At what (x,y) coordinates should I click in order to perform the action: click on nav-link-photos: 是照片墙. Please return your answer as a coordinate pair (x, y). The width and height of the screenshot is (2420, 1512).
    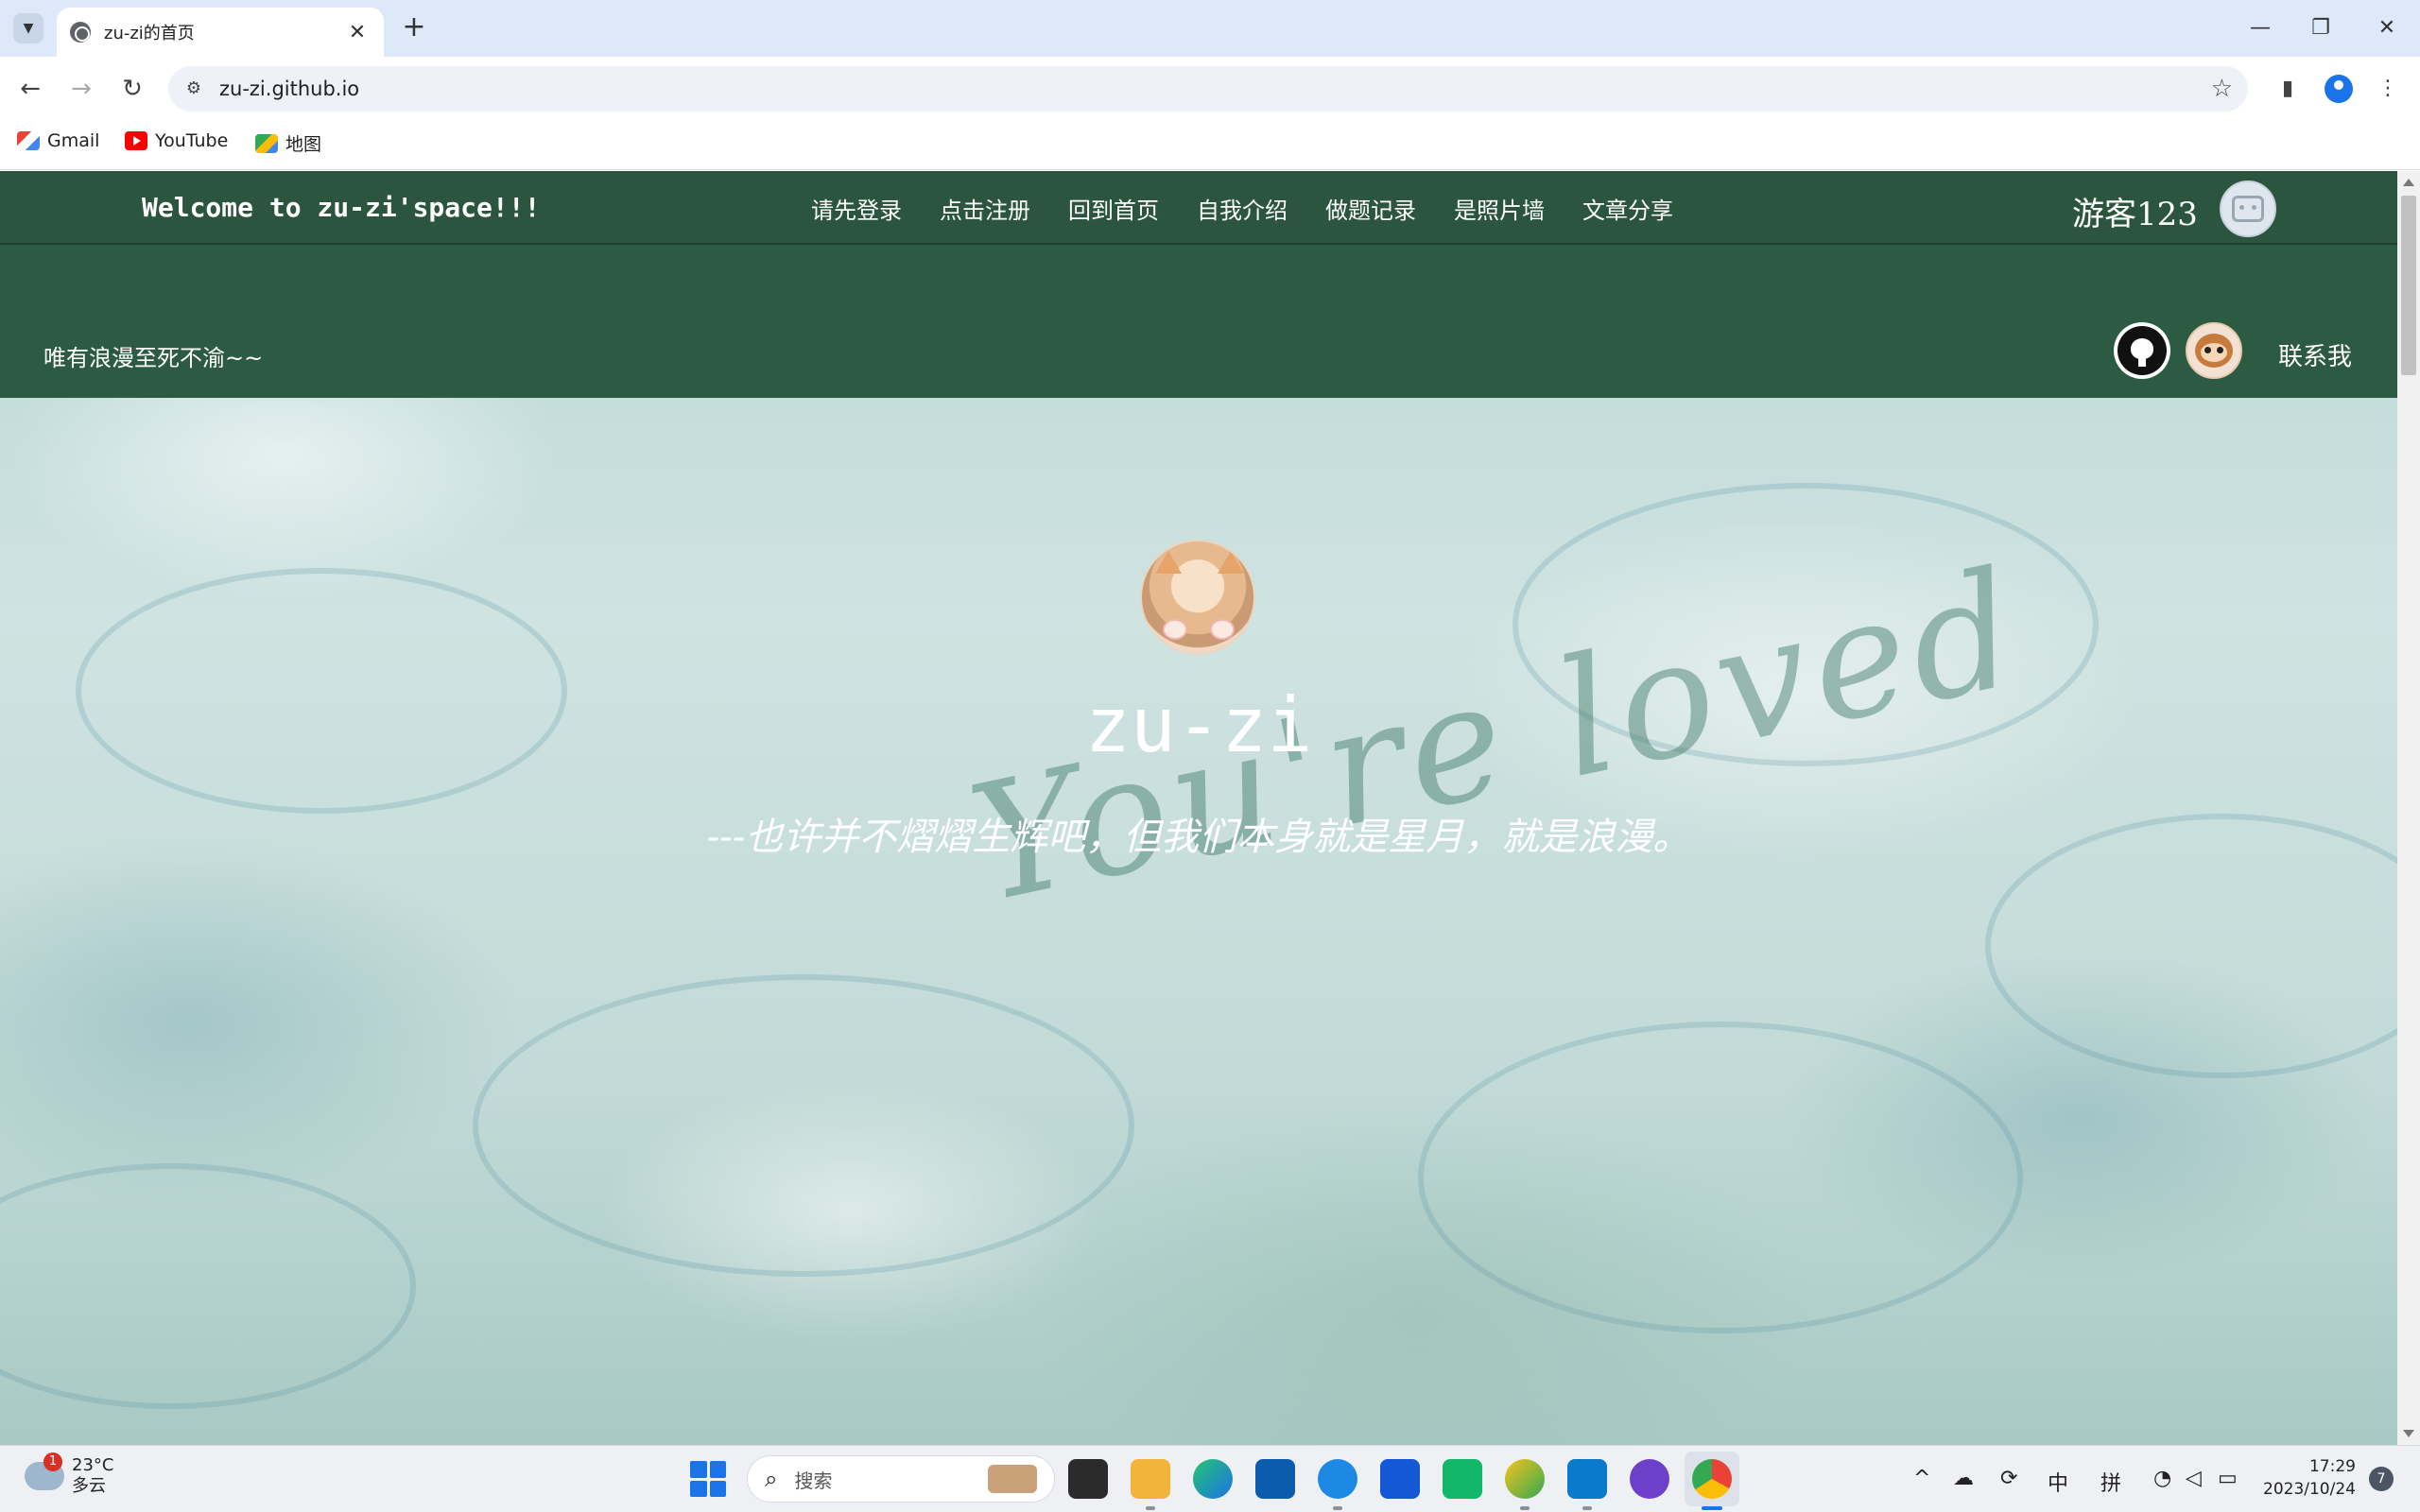
    Looking at the image, I should click on (1499, 208).